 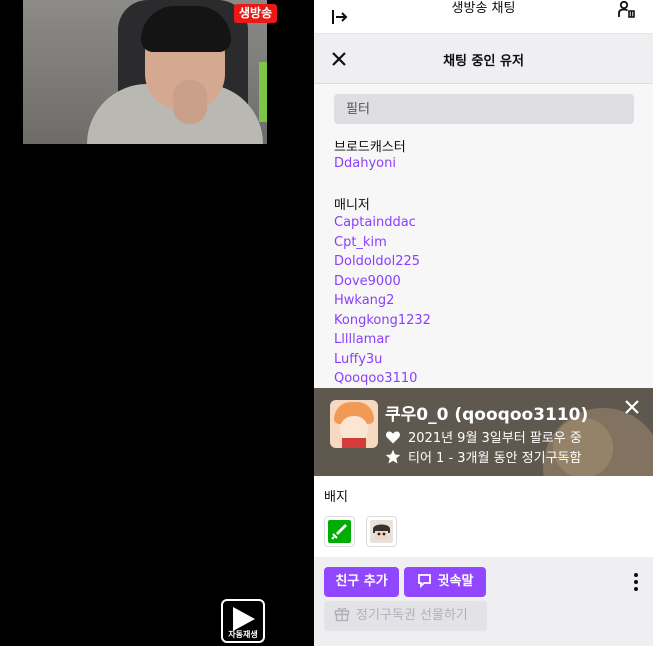 I want to click on star-icon, so click(x=393, y=456).